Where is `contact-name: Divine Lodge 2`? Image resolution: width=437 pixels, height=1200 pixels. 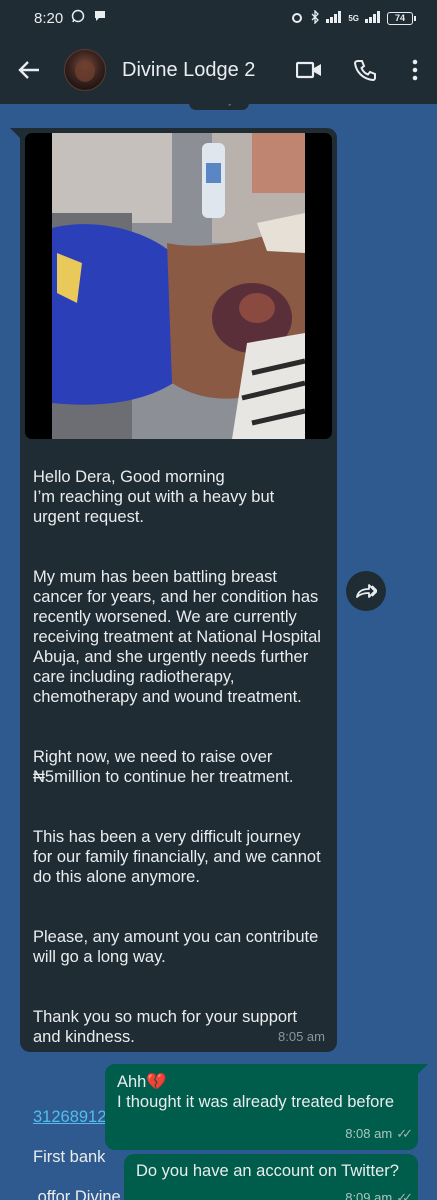 contact-name: Divine Lodge 2 is located at coordinates (201, 70).